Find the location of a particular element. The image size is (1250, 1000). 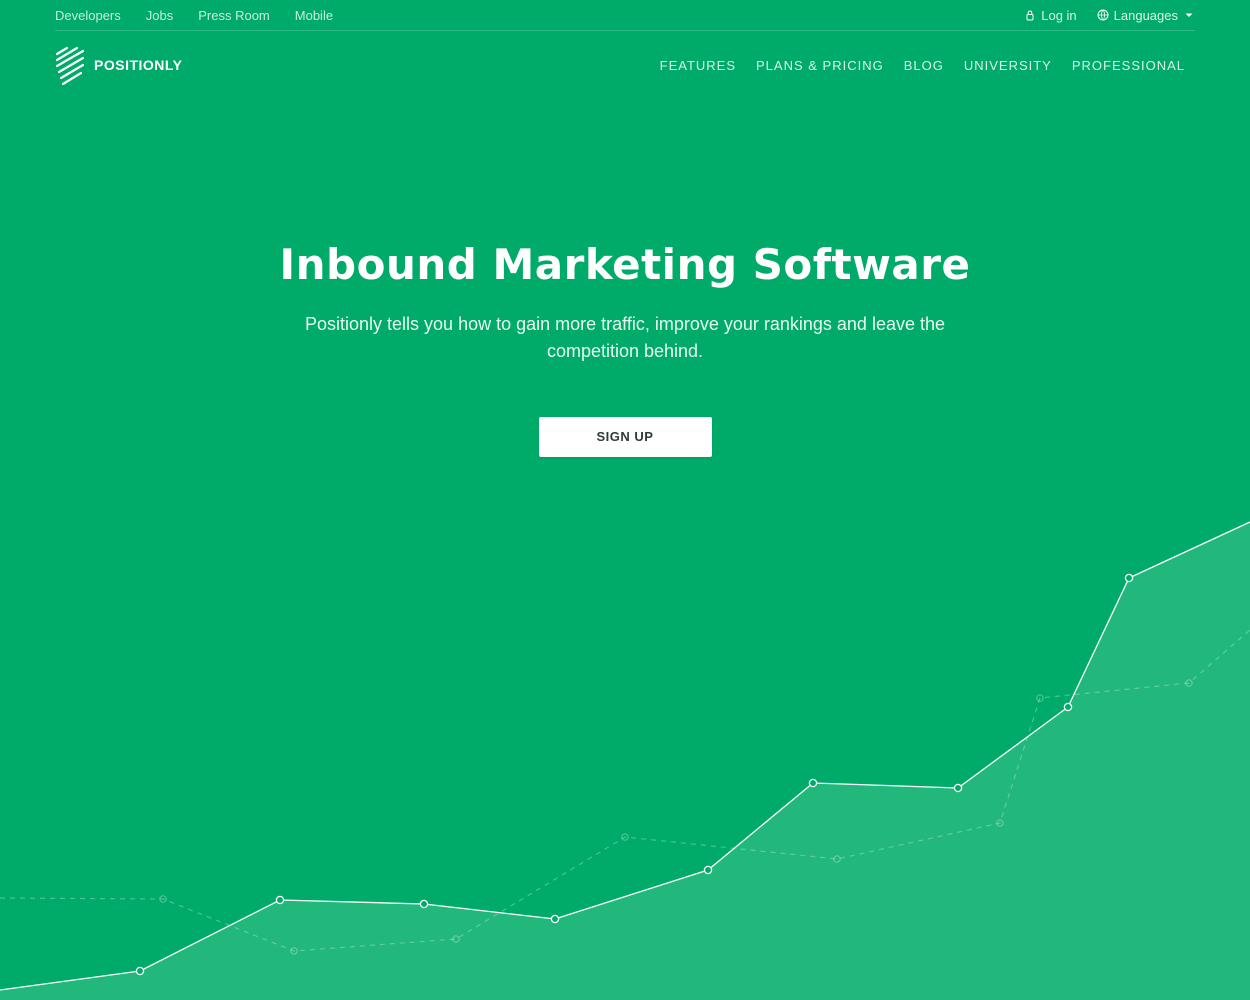

brand-name: POSITIONLY is located at coordinates (138, 65).